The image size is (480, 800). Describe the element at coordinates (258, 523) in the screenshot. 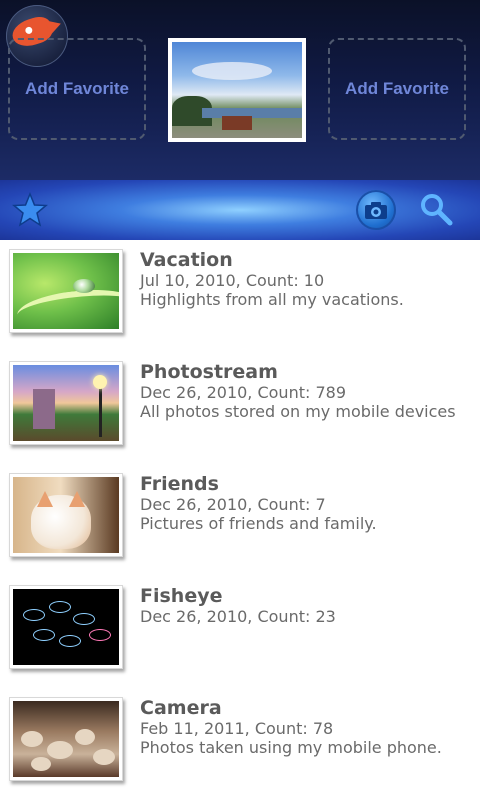

I see `album-description: Pictures of friends and family.` at that location.